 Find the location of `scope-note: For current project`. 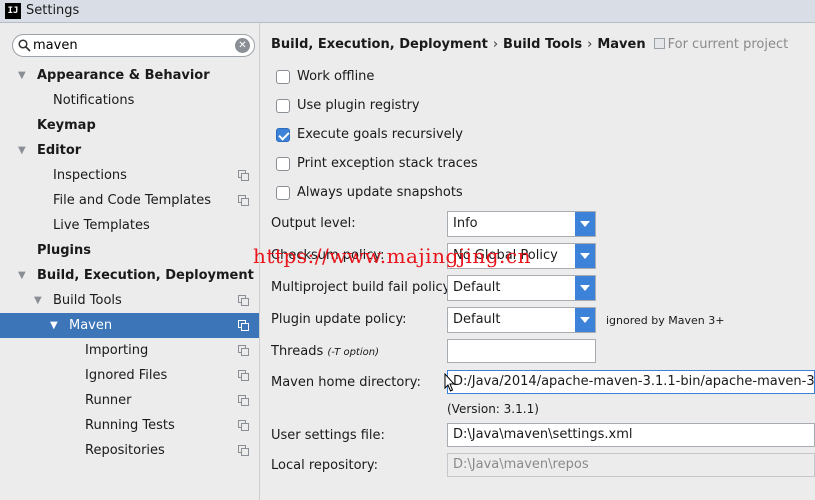

scope-note: For current project is located at coordinates (721, 44).